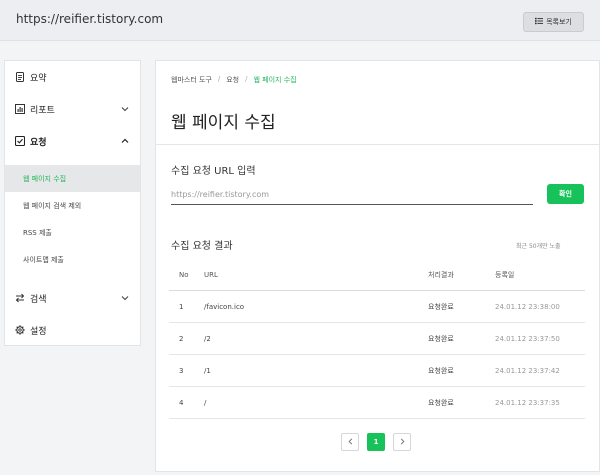 The height and width of the screenshot is (475, 600). I want to click on sidebar-subitem-label: 웹 페이지 수집, so click(45, 178).